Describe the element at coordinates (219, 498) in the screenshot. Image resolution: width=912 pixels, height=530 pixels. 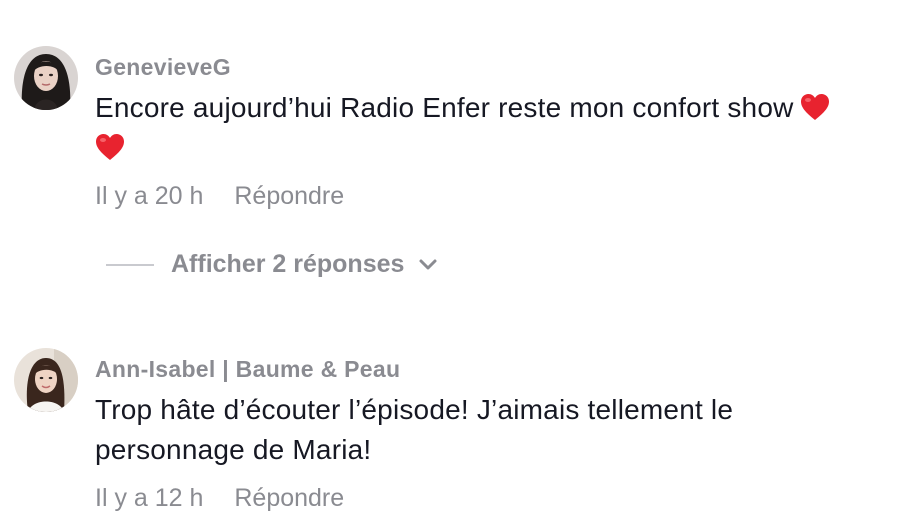
I see `comment-meta: Il y a 12 h Répondre` at that location.